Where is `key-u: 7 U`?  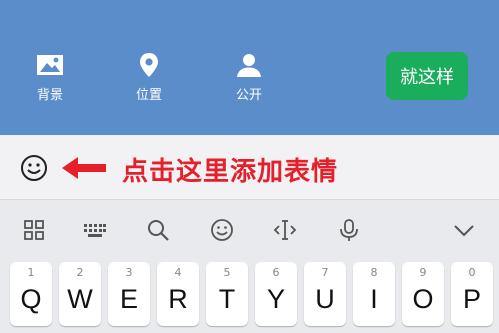
key-u: 7 U is located at coordinates (325, 294).